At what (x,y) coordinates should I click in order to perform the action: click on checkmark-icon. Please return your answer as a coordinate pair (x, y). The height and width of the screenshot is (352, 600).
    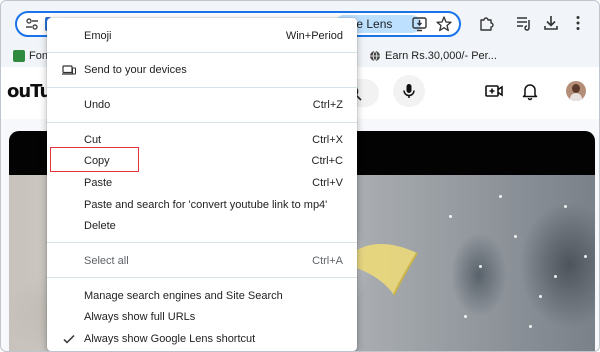
    Looking at the image, I should click on (69, 339).